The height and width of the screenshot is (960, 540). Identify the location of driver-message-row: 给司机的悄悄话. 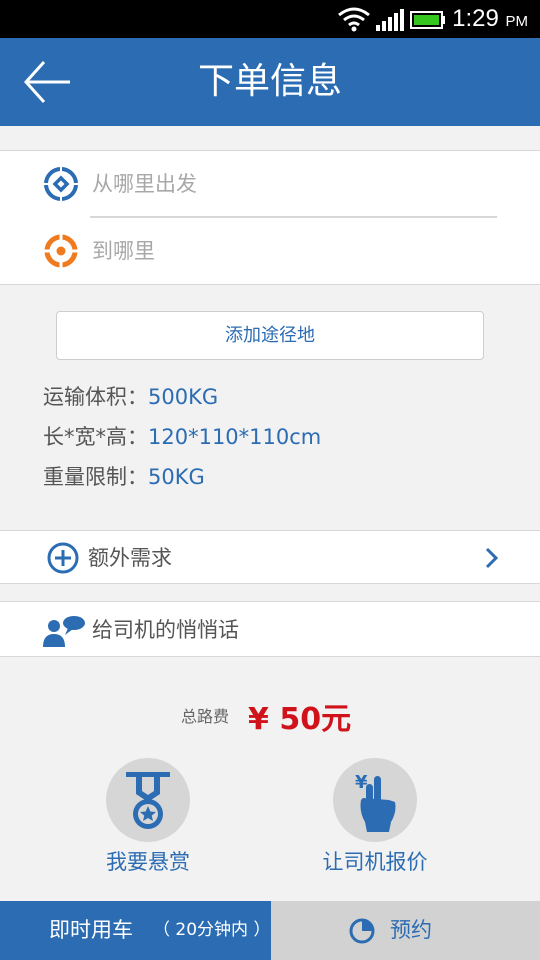
(270, 629).